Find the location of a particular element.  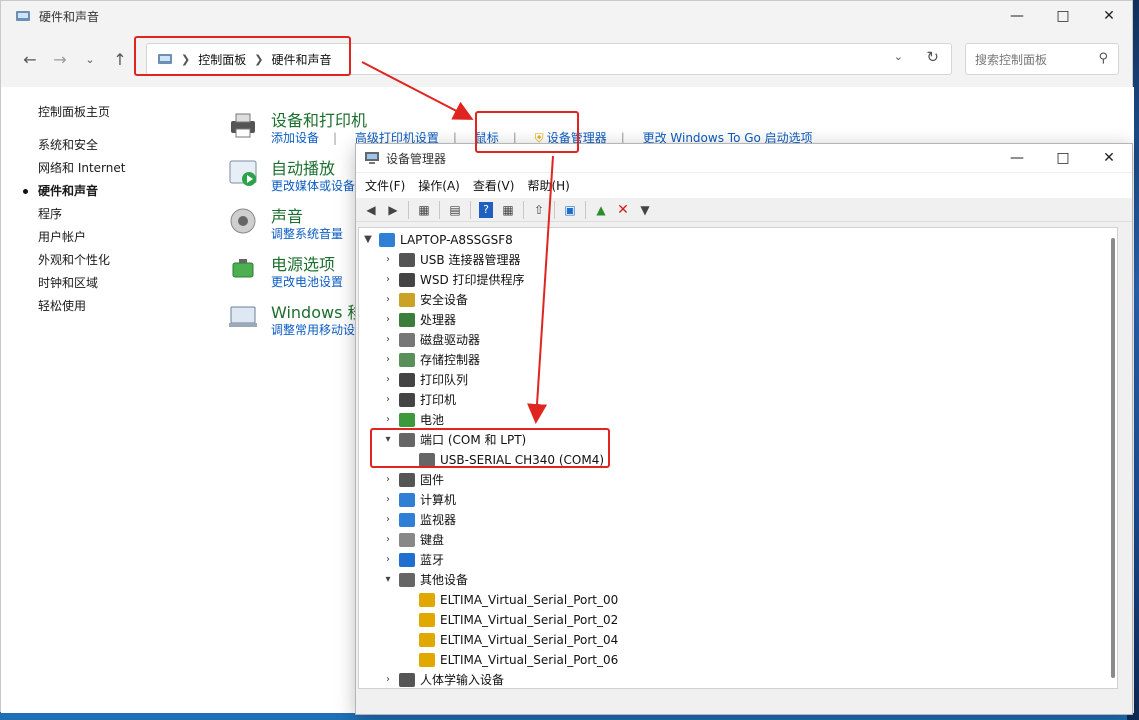

tree-category: › 打印队列 is located at coordinates (424, 380).